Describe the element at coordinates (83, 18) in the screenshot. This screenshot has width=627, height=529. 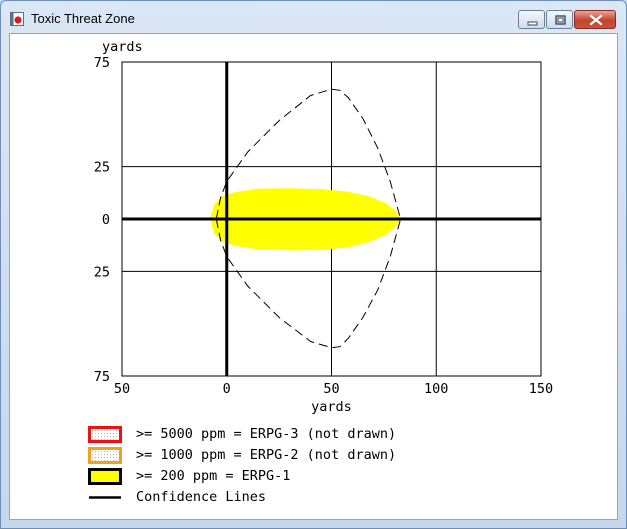
I see `window-title: Toxic Threat Zone` at that location.